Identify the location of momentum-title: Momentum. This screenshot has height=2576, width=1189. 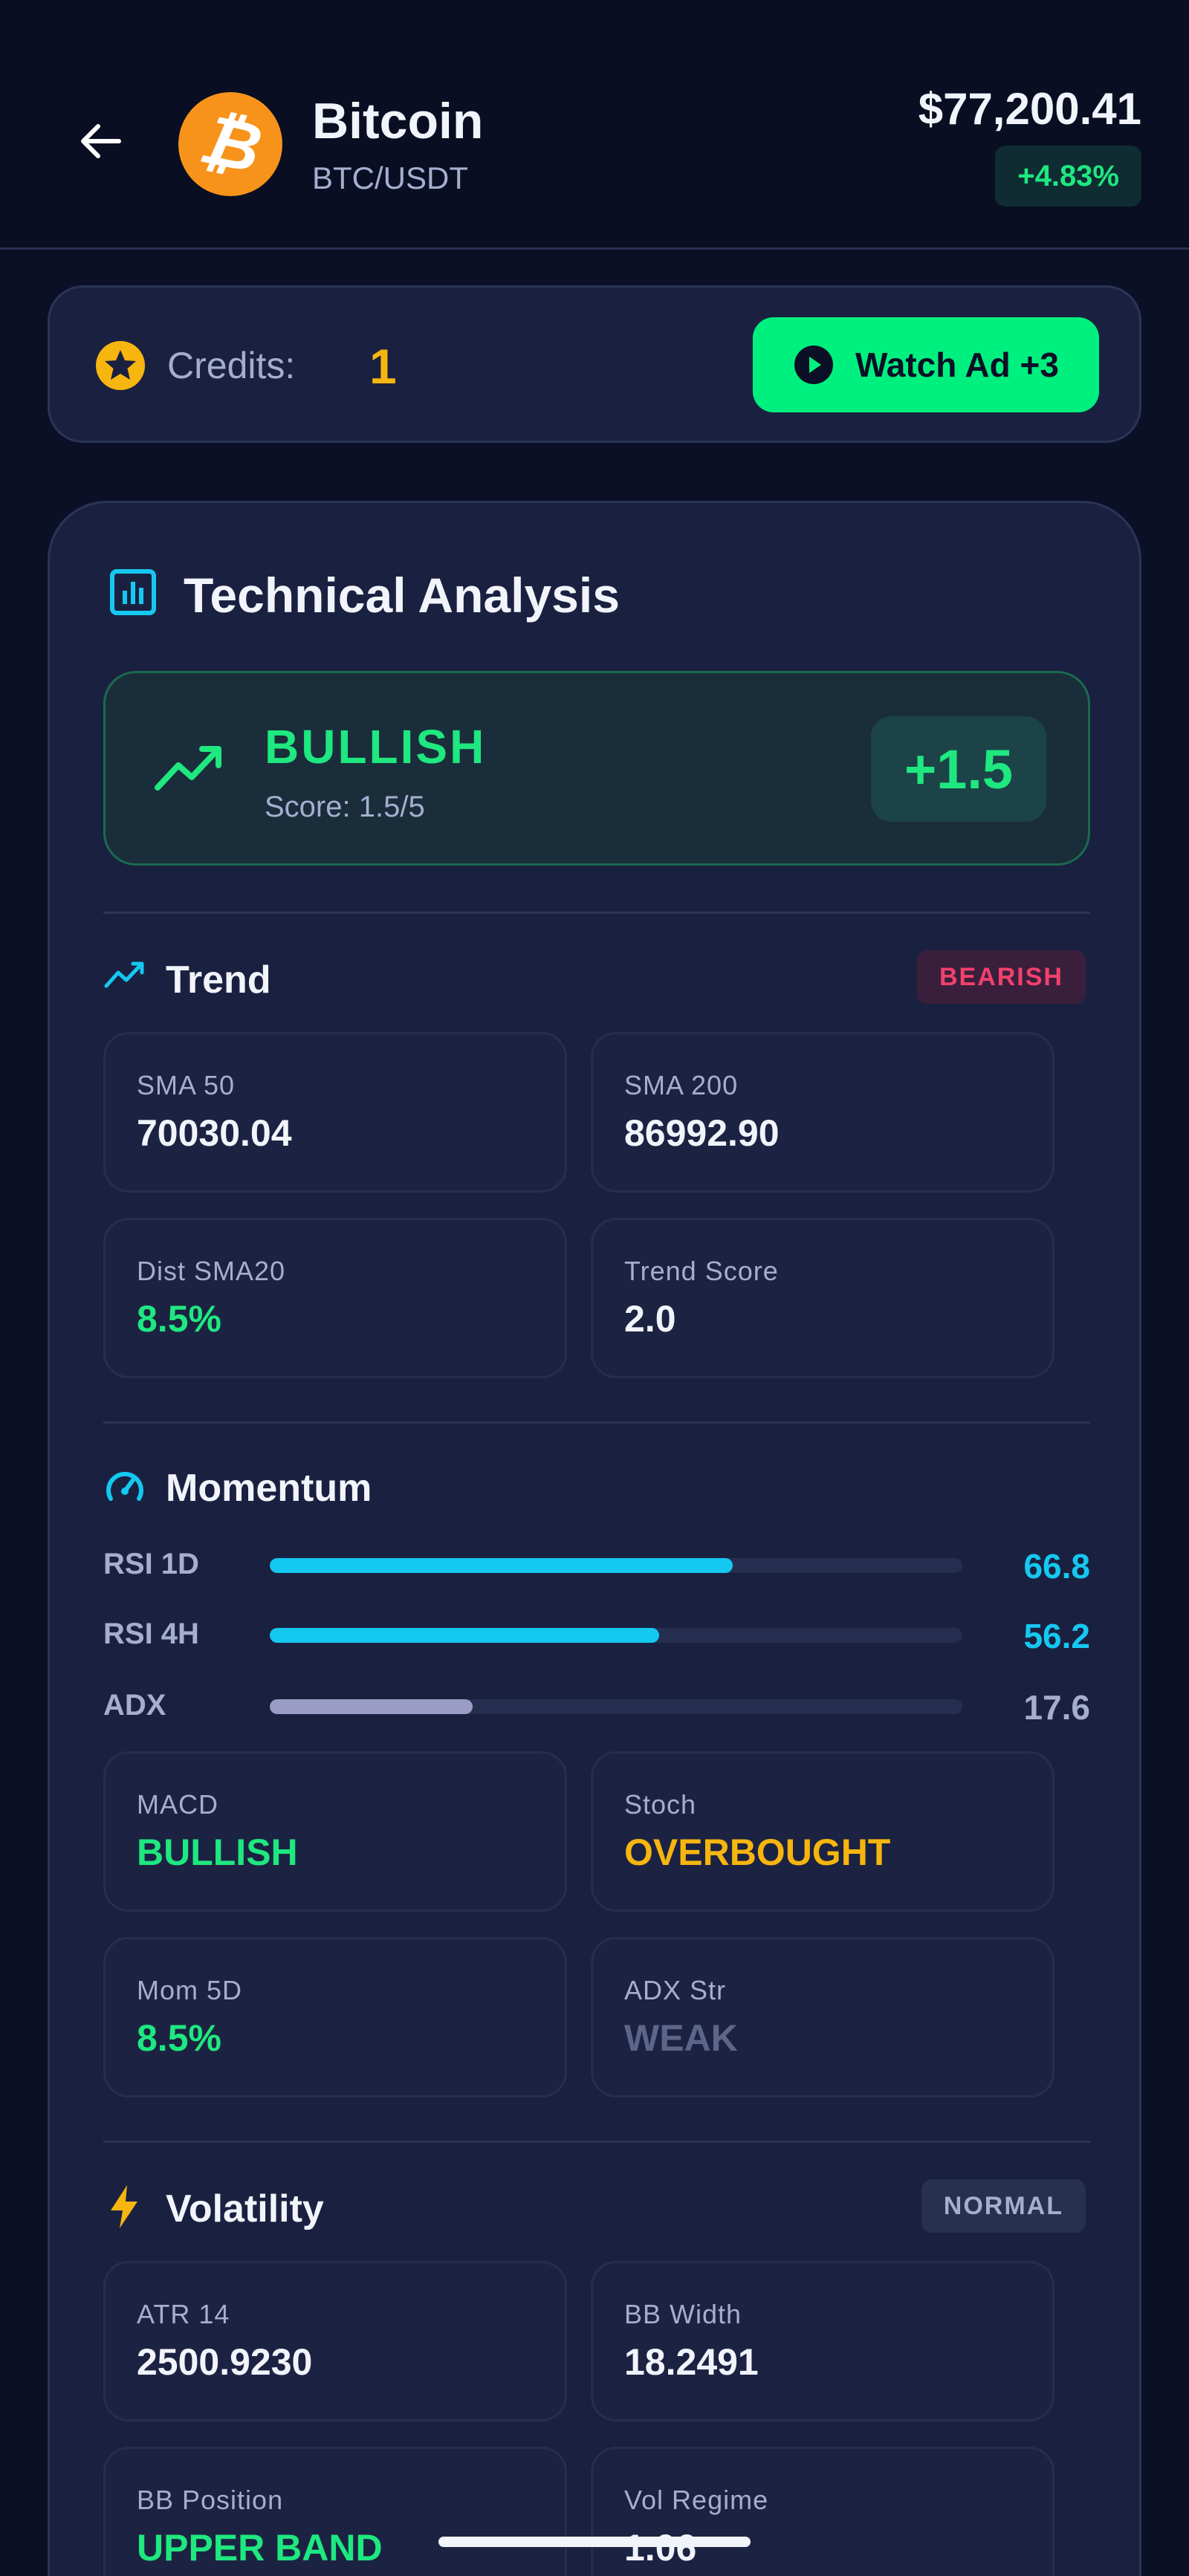
(269, 1488).